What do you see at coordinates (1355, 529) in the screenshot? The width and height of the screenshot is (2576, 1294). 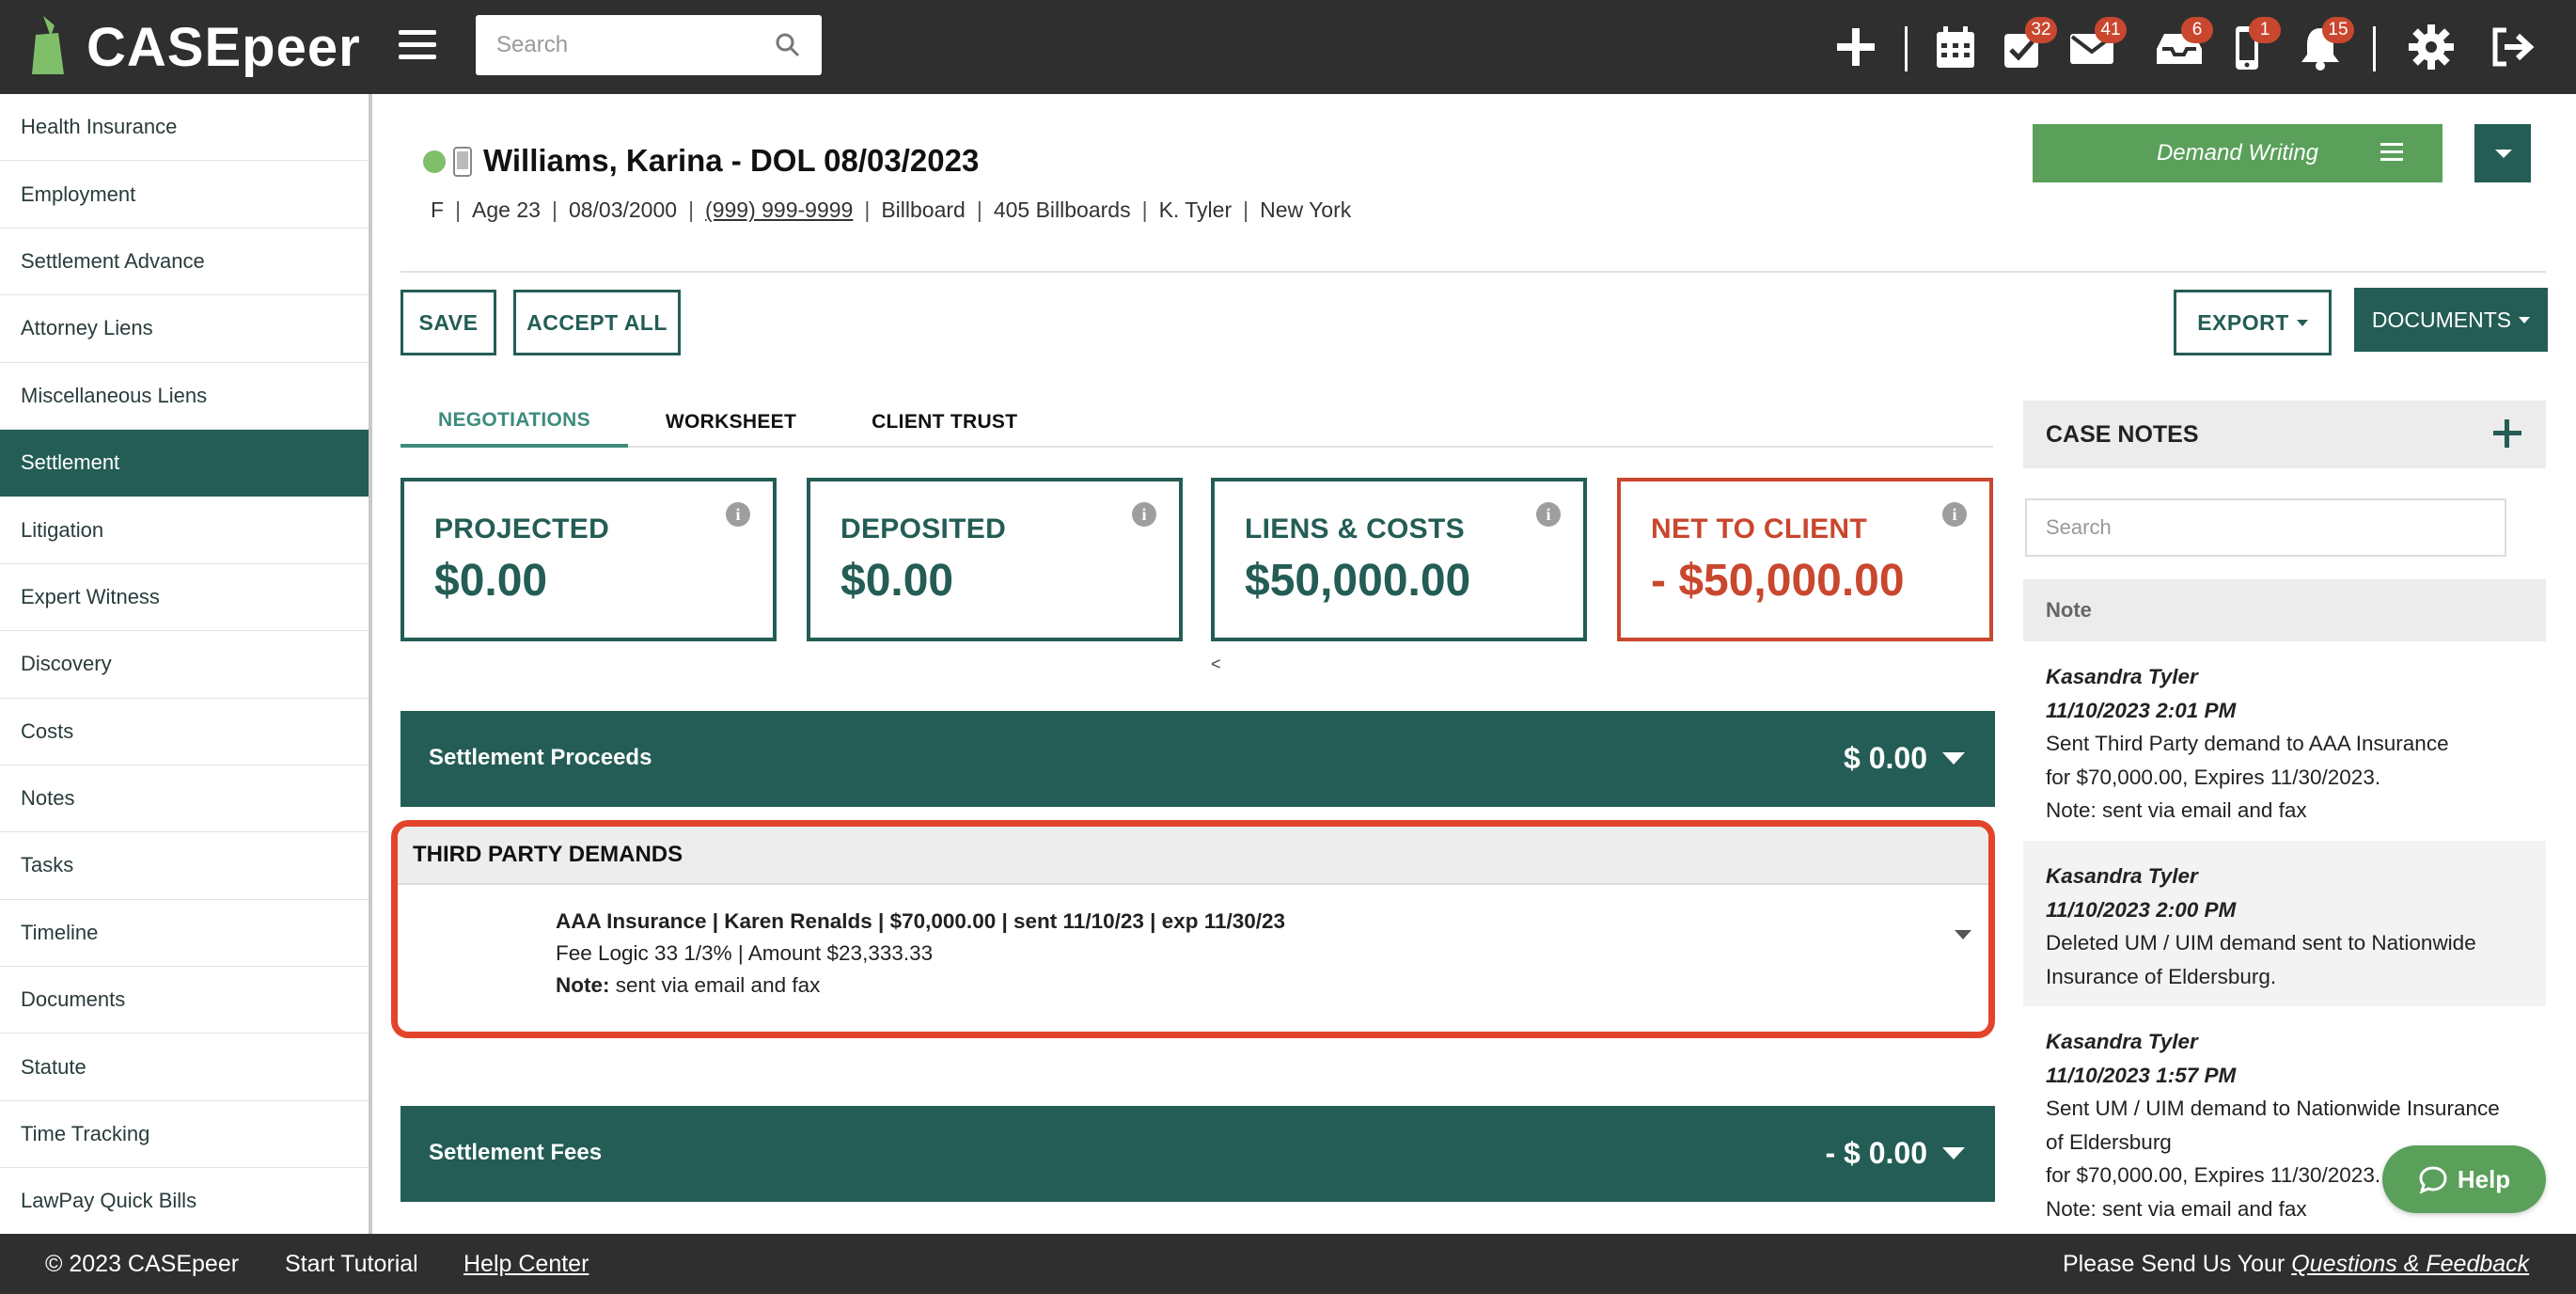 I see `stat-label: LIENS & COSTS` at bounding box center [1355, 529].